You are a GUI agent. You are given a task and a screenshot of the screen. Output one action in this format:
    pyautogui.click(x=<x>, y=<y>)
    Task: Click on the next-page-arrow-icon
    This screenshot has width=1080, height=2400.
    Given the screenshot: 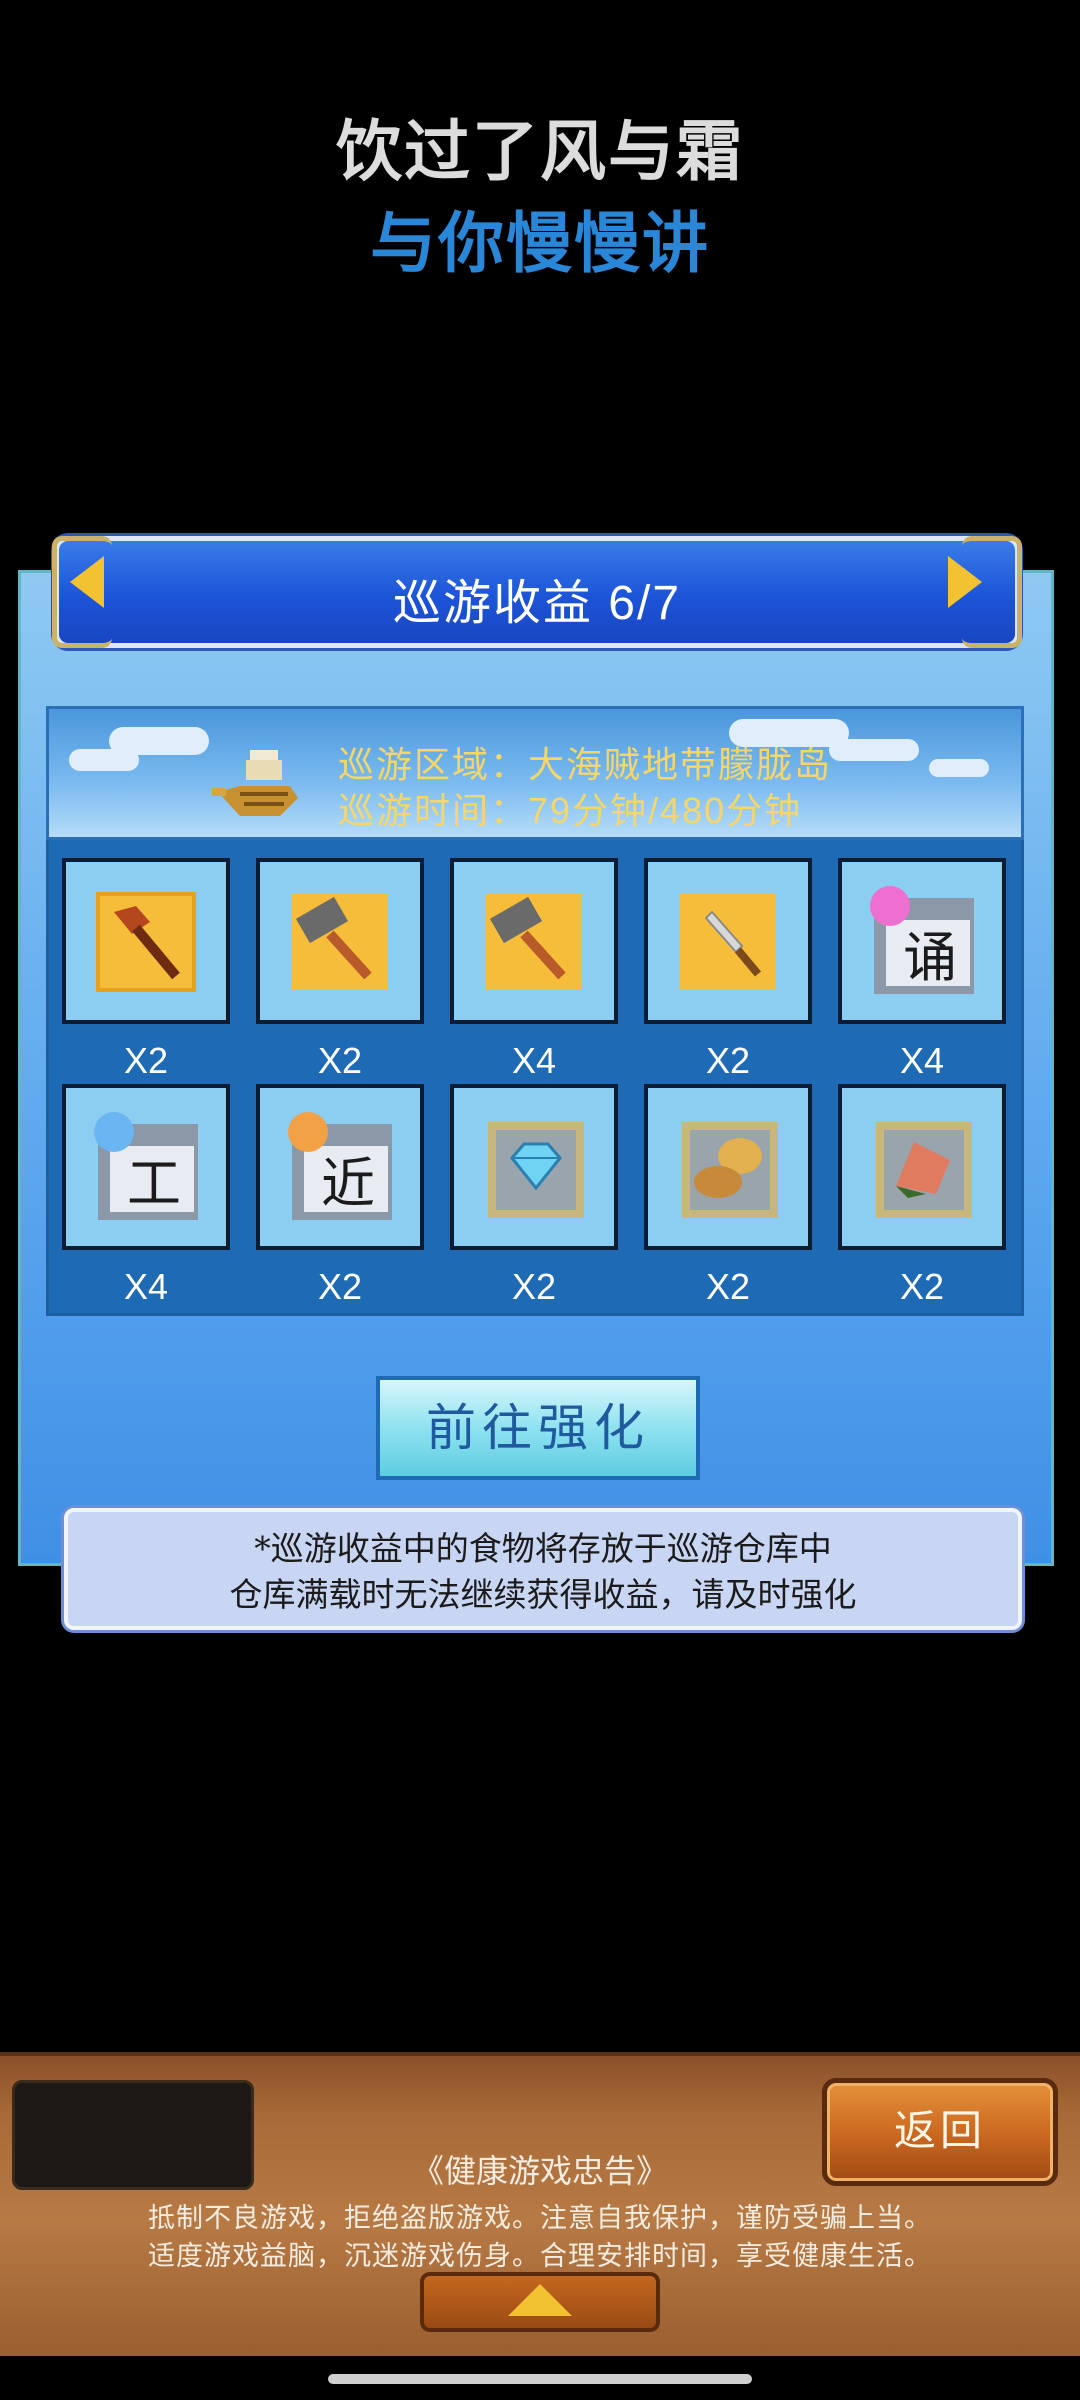 What is the action you would take?
    pyautogui.click(x=965, y=582)
    